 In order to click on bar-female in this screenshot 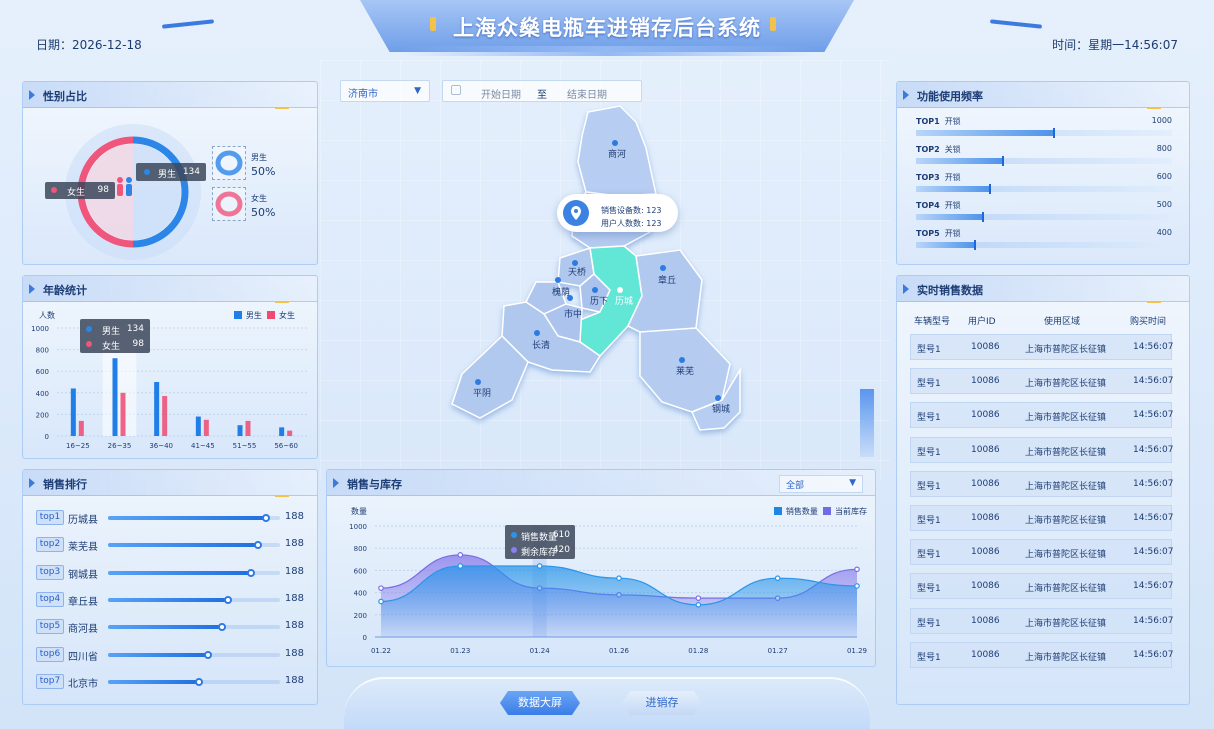, I will do `click(206, 427)`.